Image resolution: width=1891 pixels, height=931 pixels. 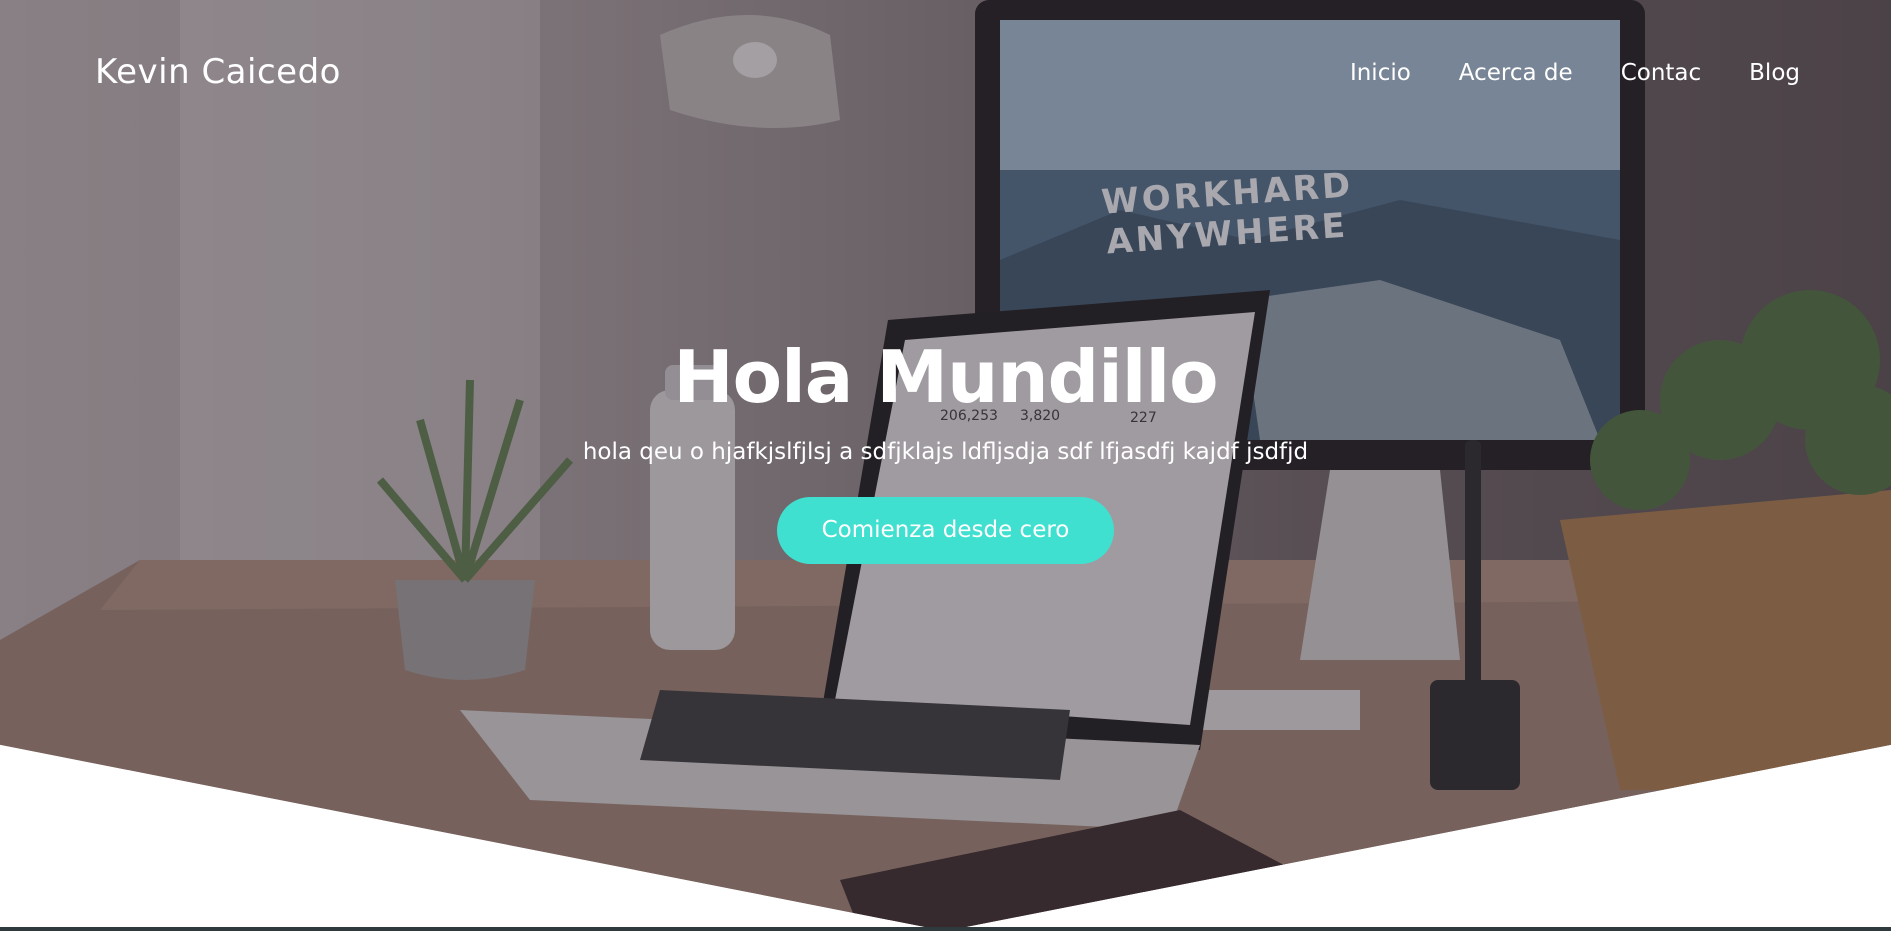 I want to click on nav-item-inicio: Inicio, so click(x=1380, y=73).